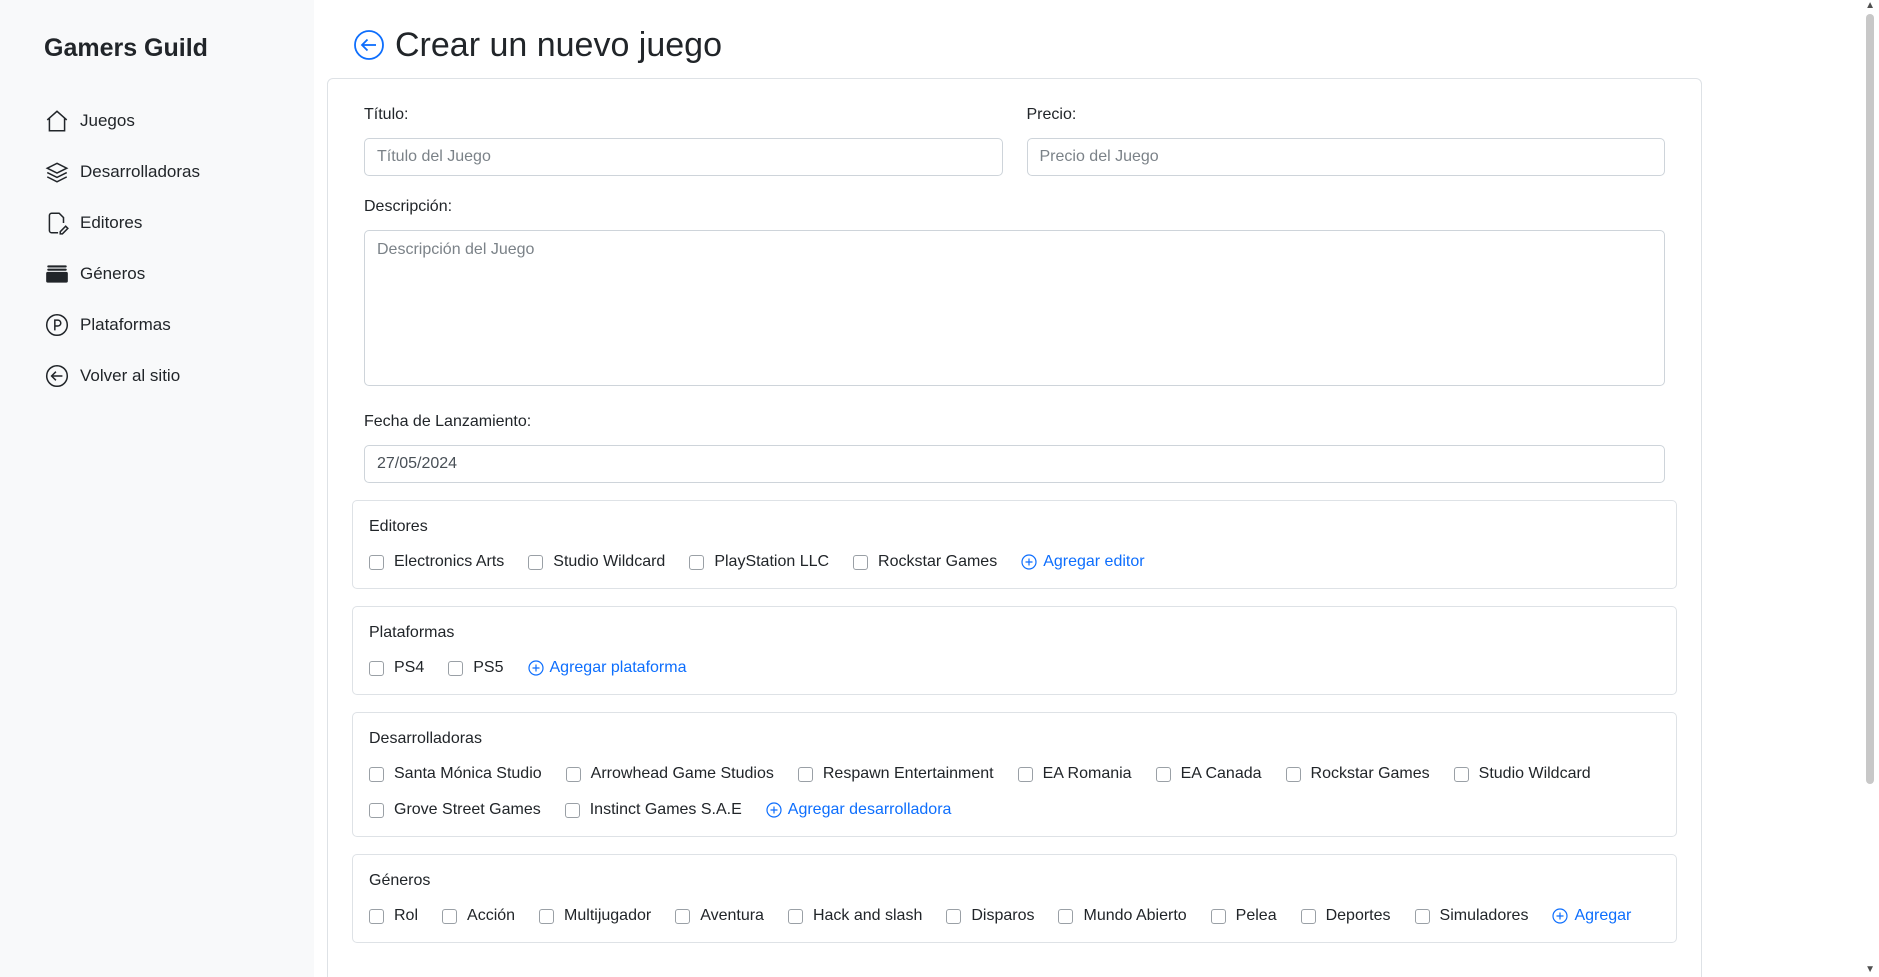 The image size is (1879, 977). I want to click on genero-checkbox-item: Hack and slash, so click(855, 916).